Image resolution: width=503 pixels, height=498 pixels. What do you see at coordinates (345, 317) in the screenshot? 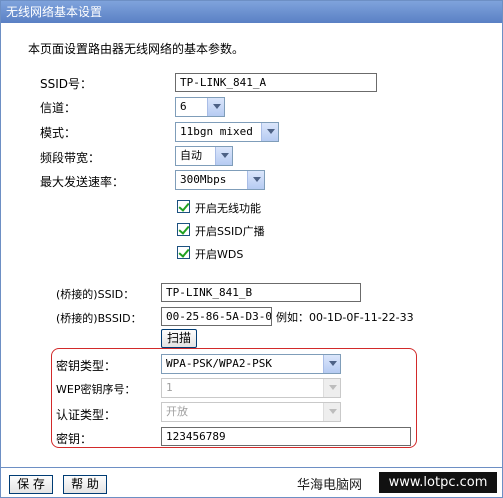
I see `bssid-example-hint: 例如：00-1D-0F-11-22-33` at bounding box center [345, 317].